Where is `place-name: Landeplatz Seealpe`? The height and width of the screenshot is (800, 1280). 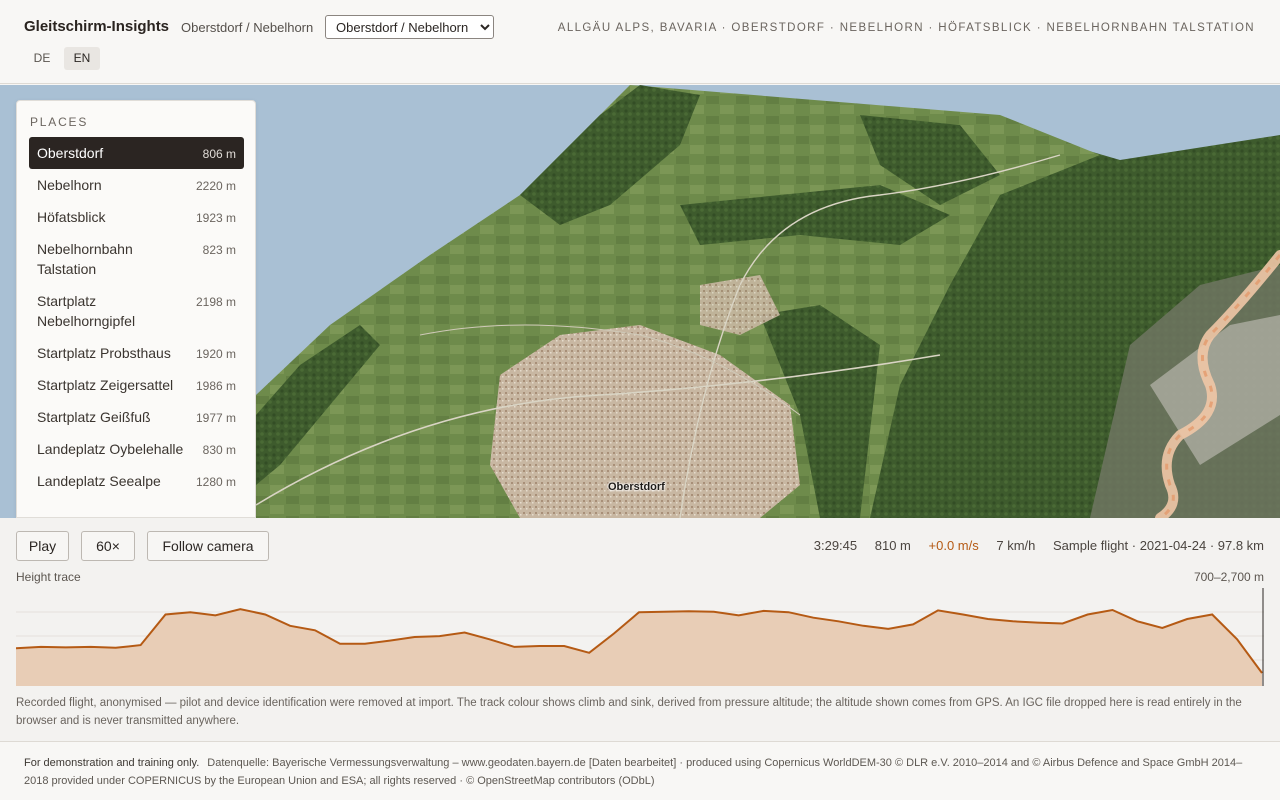
place-name: Landeplatz Seealpe is located at coordinates (99, 481).